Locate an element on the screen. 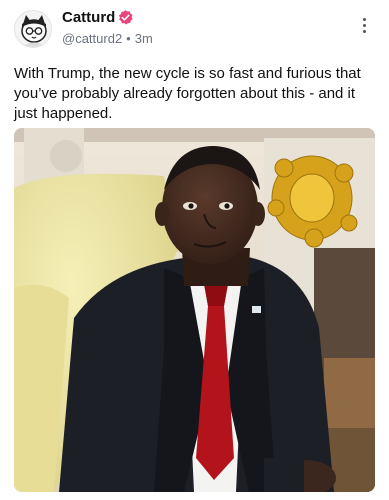 This screenshot has height=500, width=389. author-handle: @catturd2 is located at coordinates (92, 38).